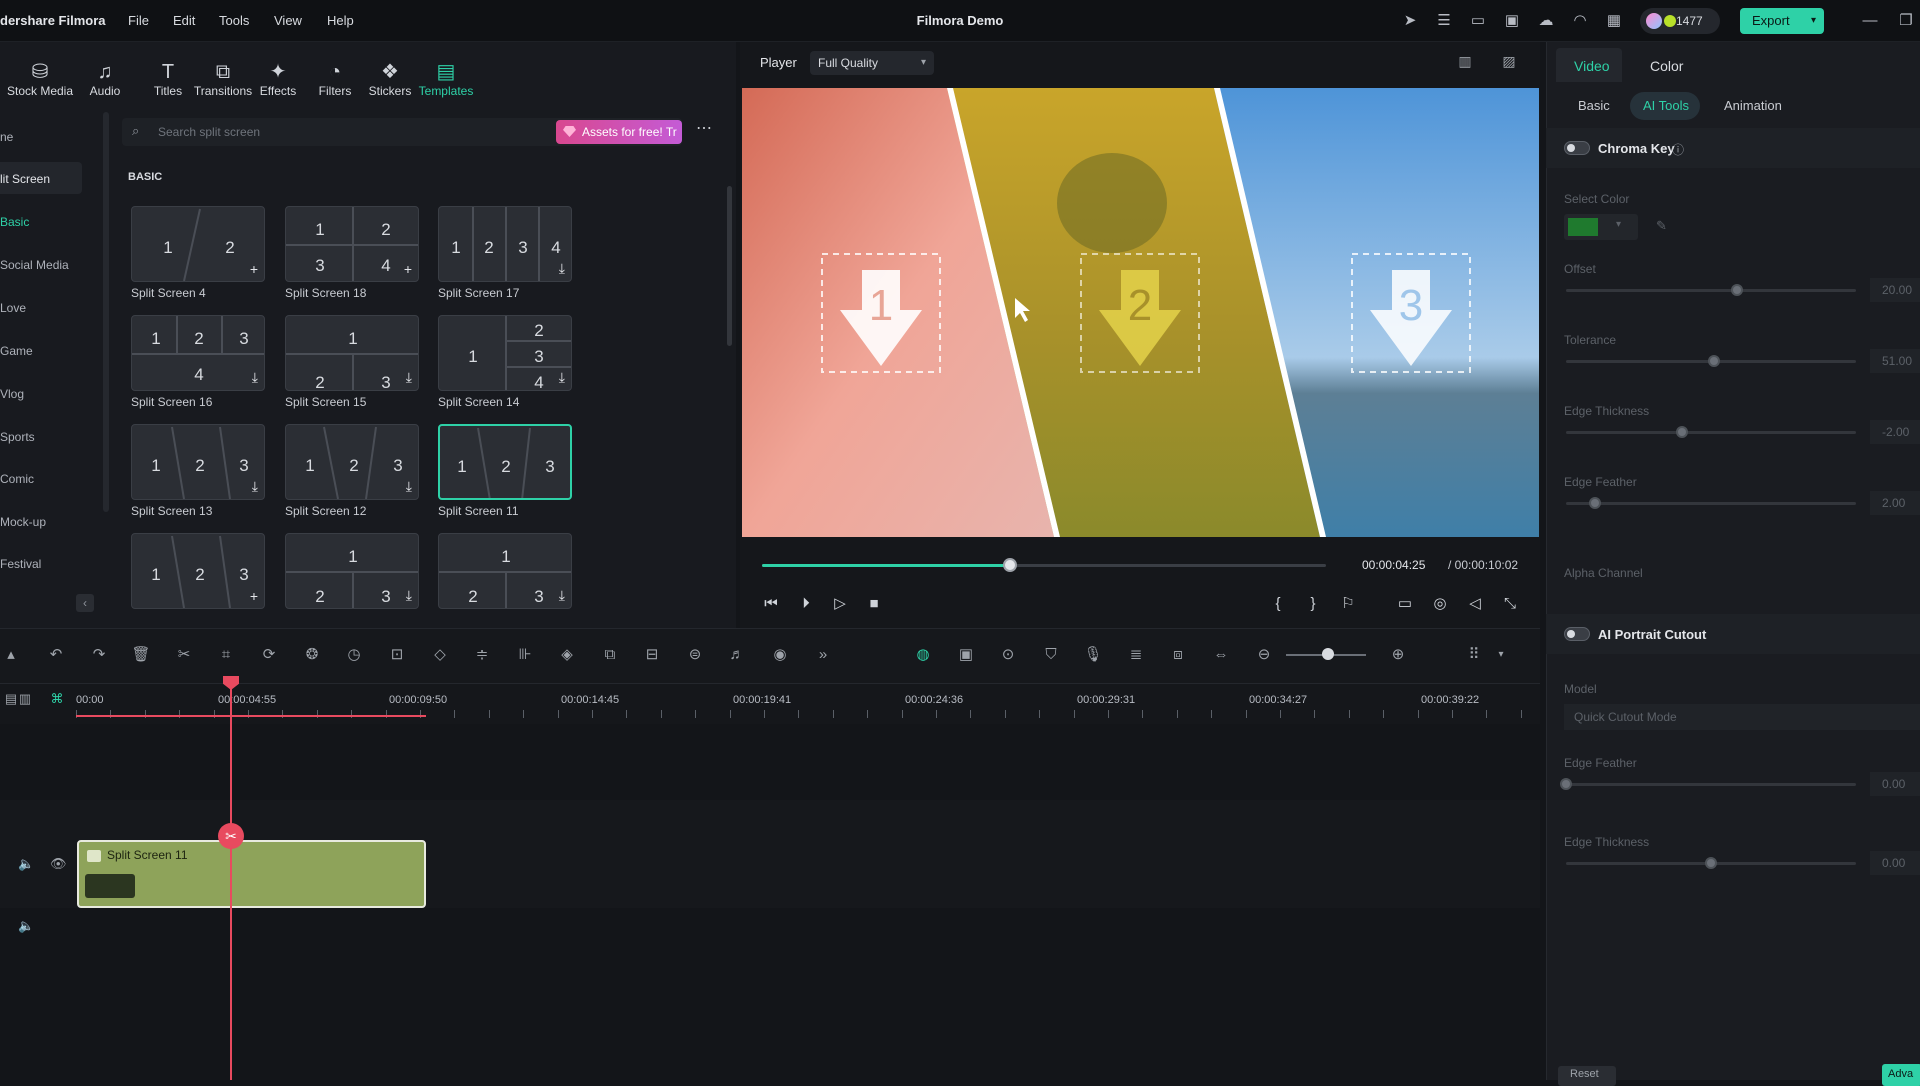 Image resolution: width=1920 pixels, height=1086 pixels. I want to click on track-manager-icon: ▥, so click(25, 699).